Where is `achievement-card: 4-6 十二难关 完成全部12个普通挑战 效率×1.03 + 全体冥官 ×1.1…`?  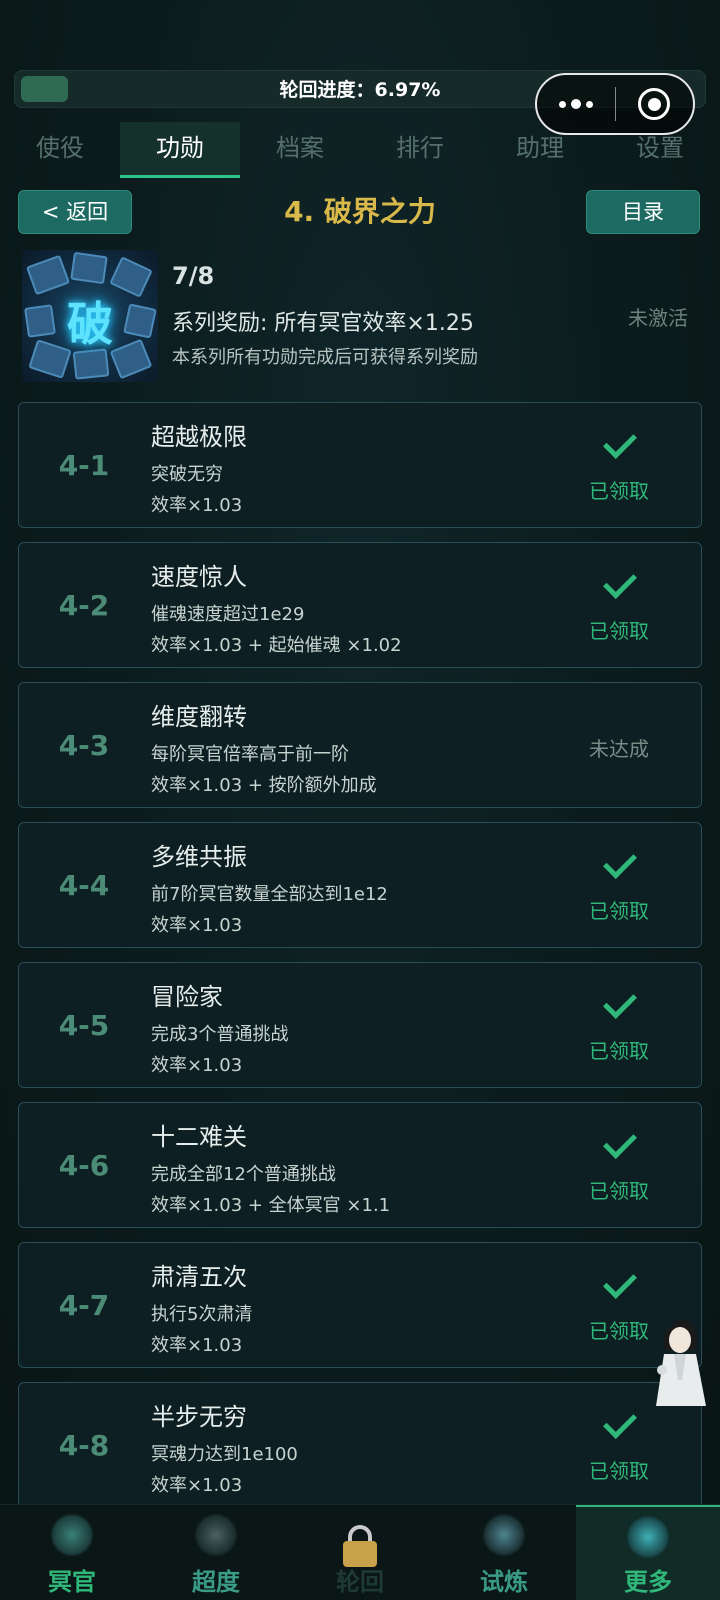
achievement-card: 4-6 十二难关 完成全部12个普通挑战 效率×1.03 + 全体冥官 ×1.1… is located at coordinates (360, 1165).